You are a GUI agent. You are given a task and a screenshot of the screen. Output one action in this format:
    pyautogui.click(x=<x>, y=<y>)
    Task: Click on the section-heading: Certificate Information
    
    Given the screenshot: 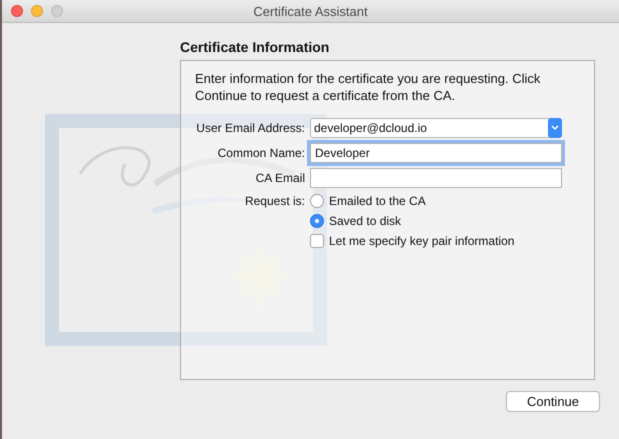 What is the action you would take?
    pyautogui.click(x=255, y=48)
    